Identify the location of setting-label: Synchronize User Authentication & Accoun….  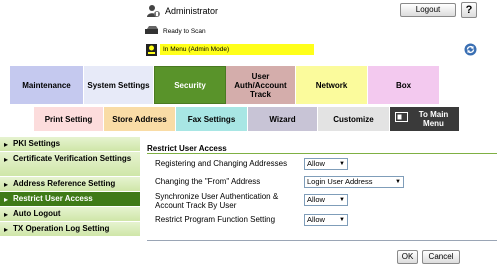
(217, 201).